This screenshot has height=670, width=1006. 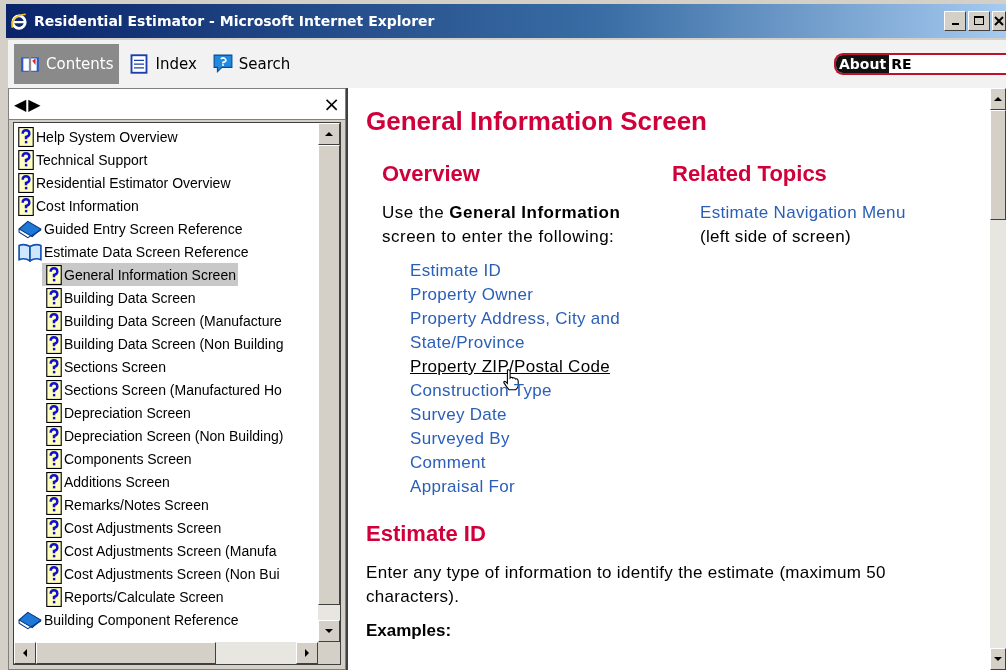 What do you see at coordinates (458, 415) in the screenshot?
I see `topic-link: Survey Date` at bounding box center [458, 415].